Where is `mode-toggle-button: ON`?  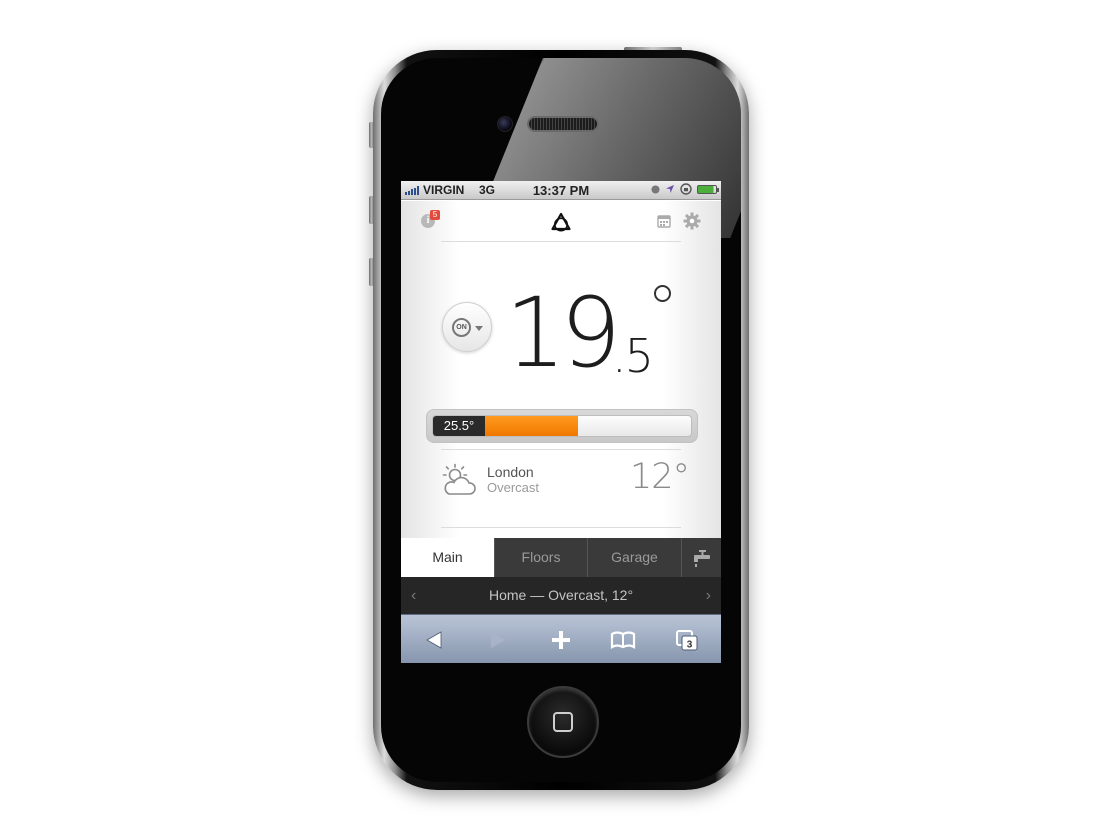 mode-toggle-button: ON is located at coordinates (467, 327).